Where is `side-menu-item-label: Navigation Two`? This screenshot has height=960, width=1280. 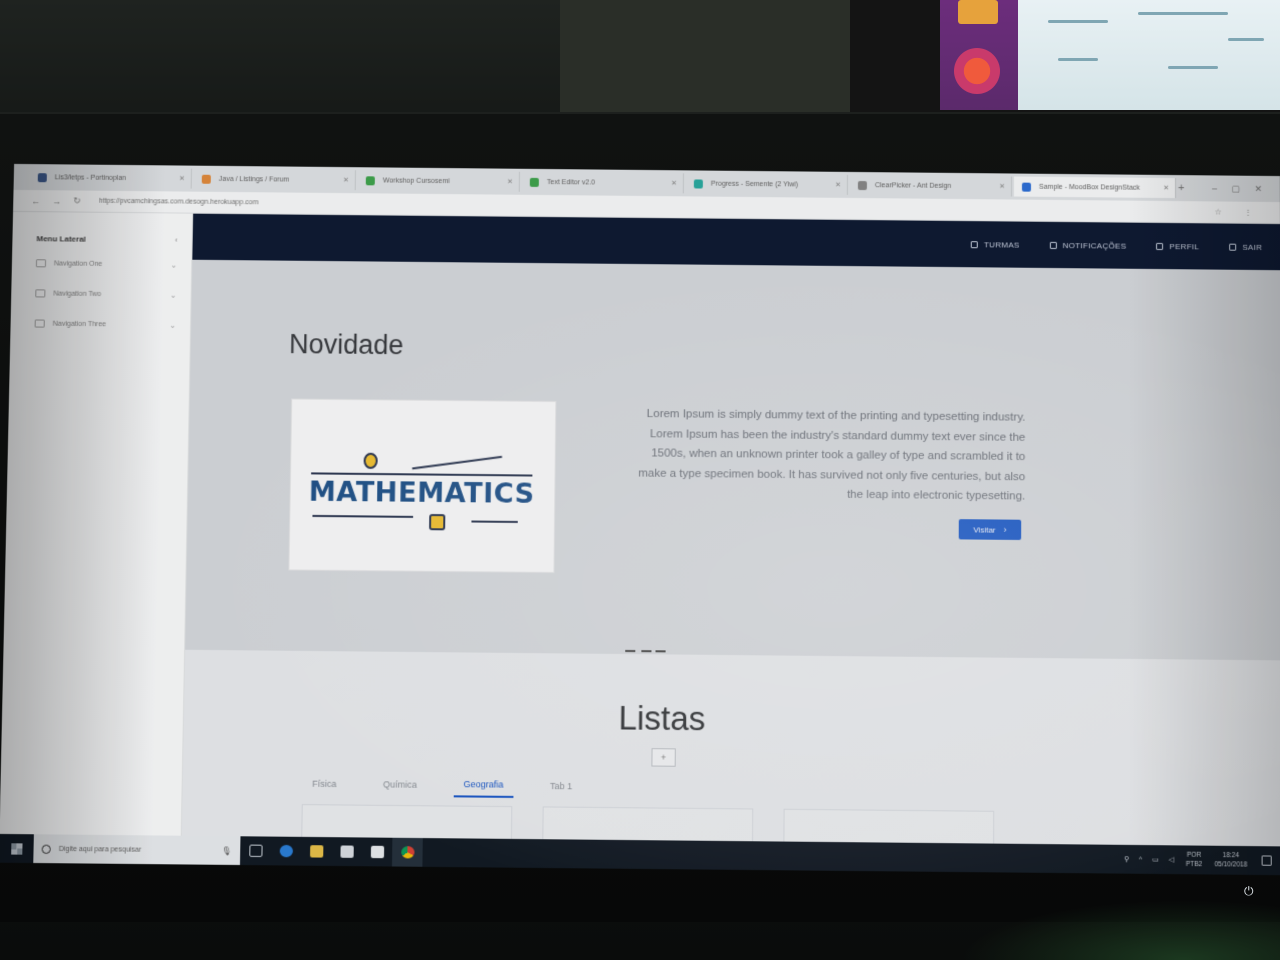 side-menu-item-label: Navigation Two is located at coordinates (77, 293).